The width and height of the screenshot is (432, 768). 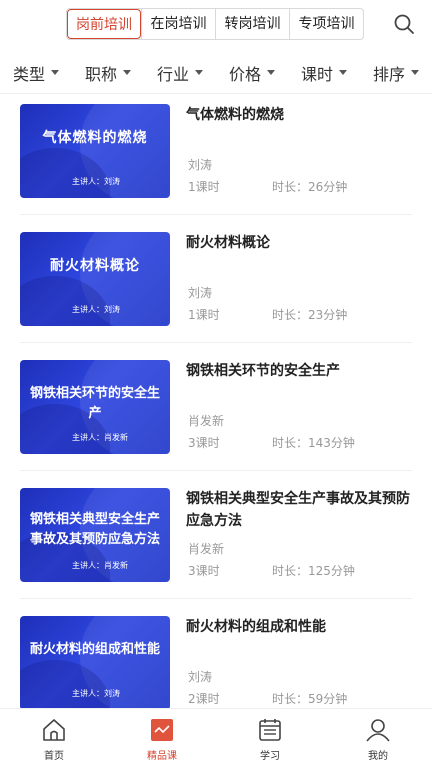 What do you see at coordinates (299, 243) in the screenshot?
I see `course-title: 耐火材料概论` at bounding box center [299, 243].